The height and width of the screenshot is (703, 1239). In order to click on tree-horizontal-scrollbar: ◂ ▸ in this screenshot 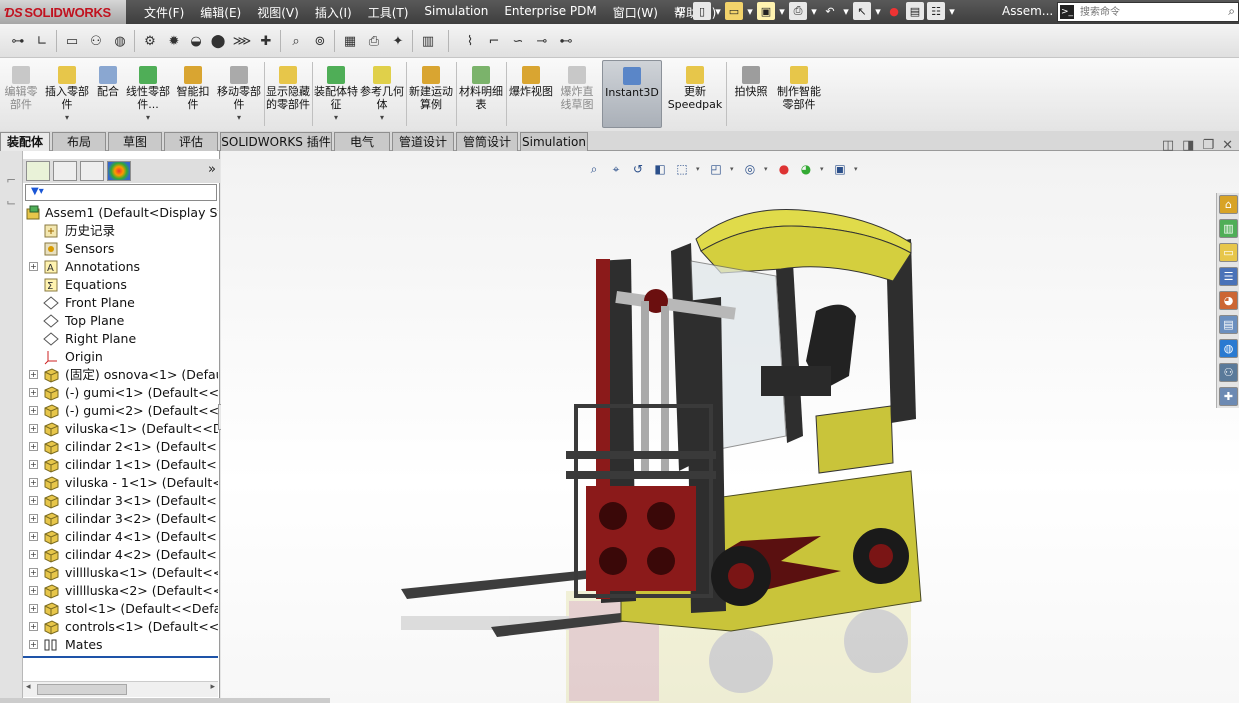, I will do `click(120, 689)`.